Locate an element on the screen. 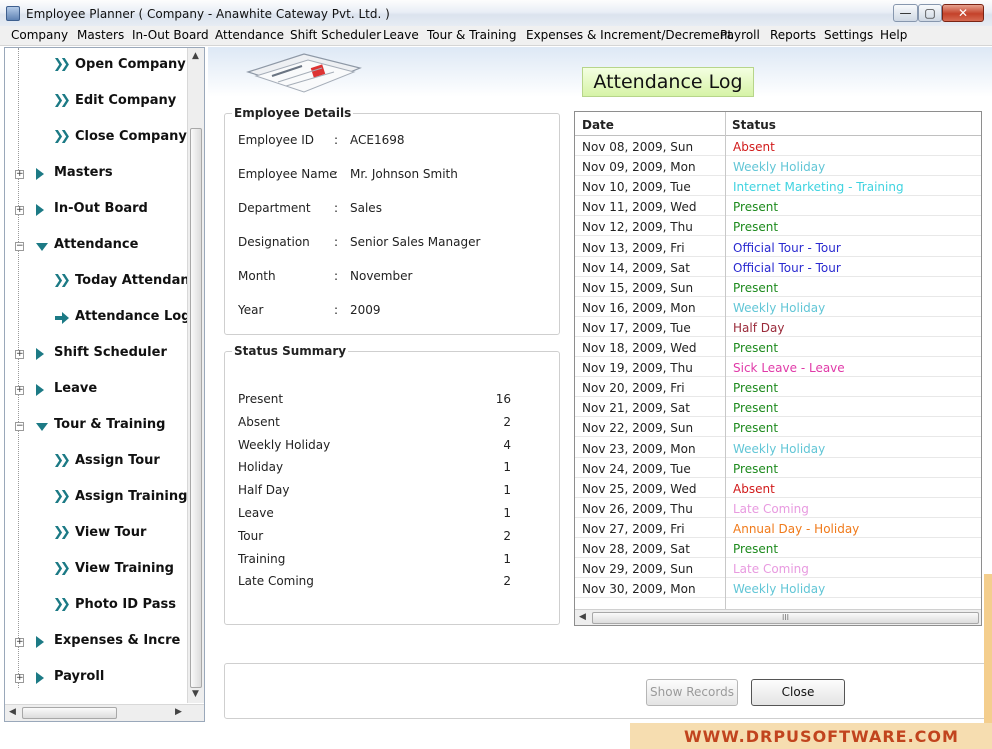 The image size is (992, 749). table-row: Nov 24, 2009, Tue Present is located at coordinates (778, 468).